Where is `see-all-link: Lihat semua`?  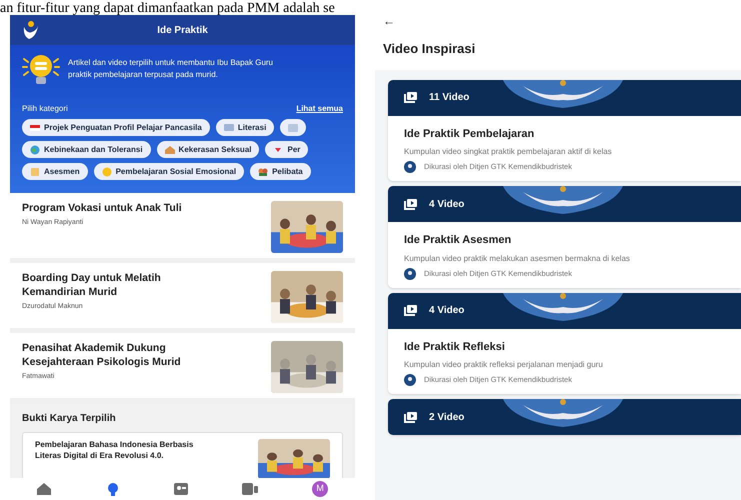
see-all-link: Lihat semua is located at coordinates (319, 109).